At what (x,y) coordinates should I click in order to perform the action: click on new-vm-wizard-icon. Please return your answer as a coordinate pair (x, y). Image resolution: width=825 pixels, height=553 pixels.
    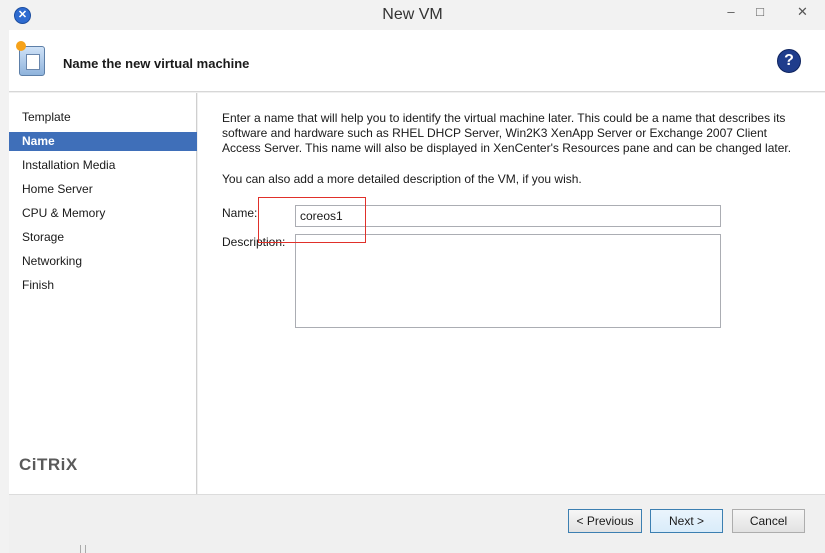
    Looking at the image, I should click on (30, 58).